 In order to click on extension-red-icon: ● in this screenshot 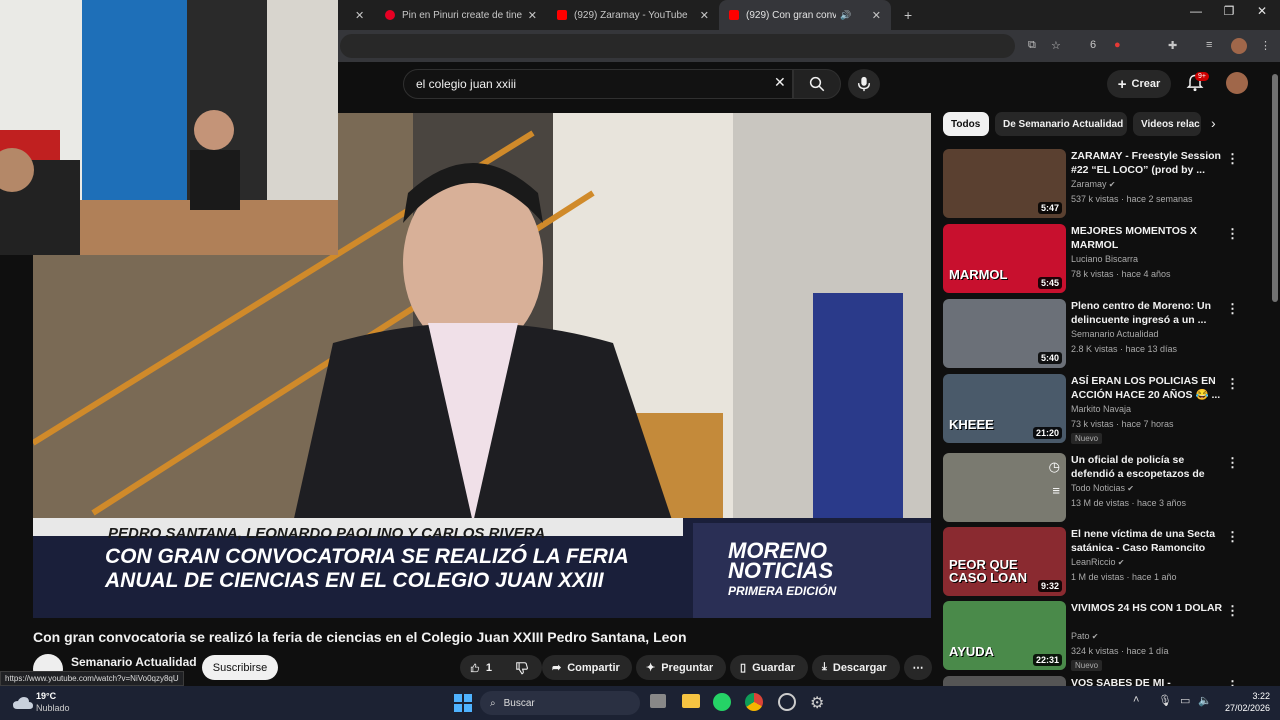, I will do `click(1117, 45)`.